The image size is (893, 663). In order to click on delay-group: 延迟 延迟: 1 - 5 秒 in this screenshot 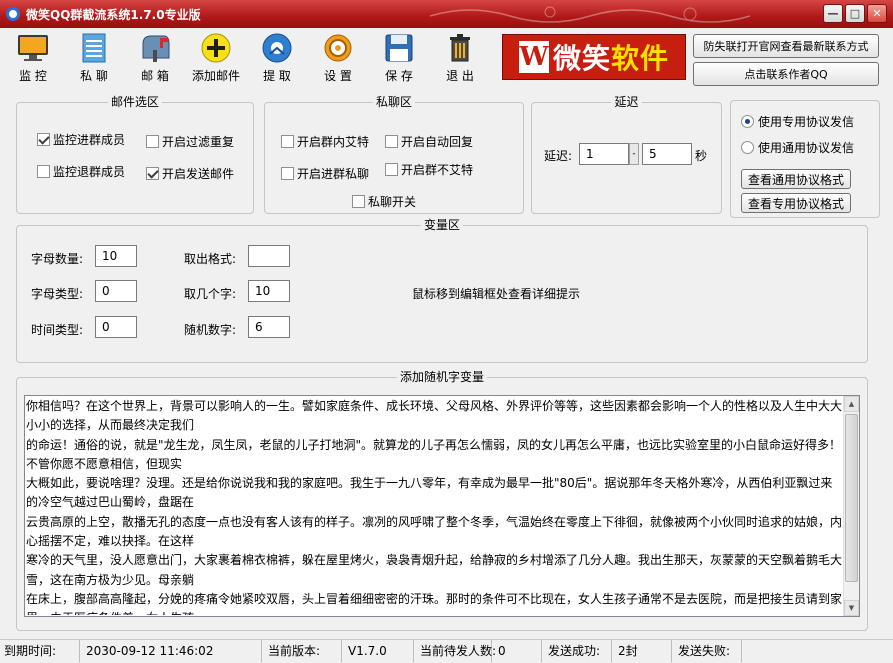, I will do `click(626, 154)`.